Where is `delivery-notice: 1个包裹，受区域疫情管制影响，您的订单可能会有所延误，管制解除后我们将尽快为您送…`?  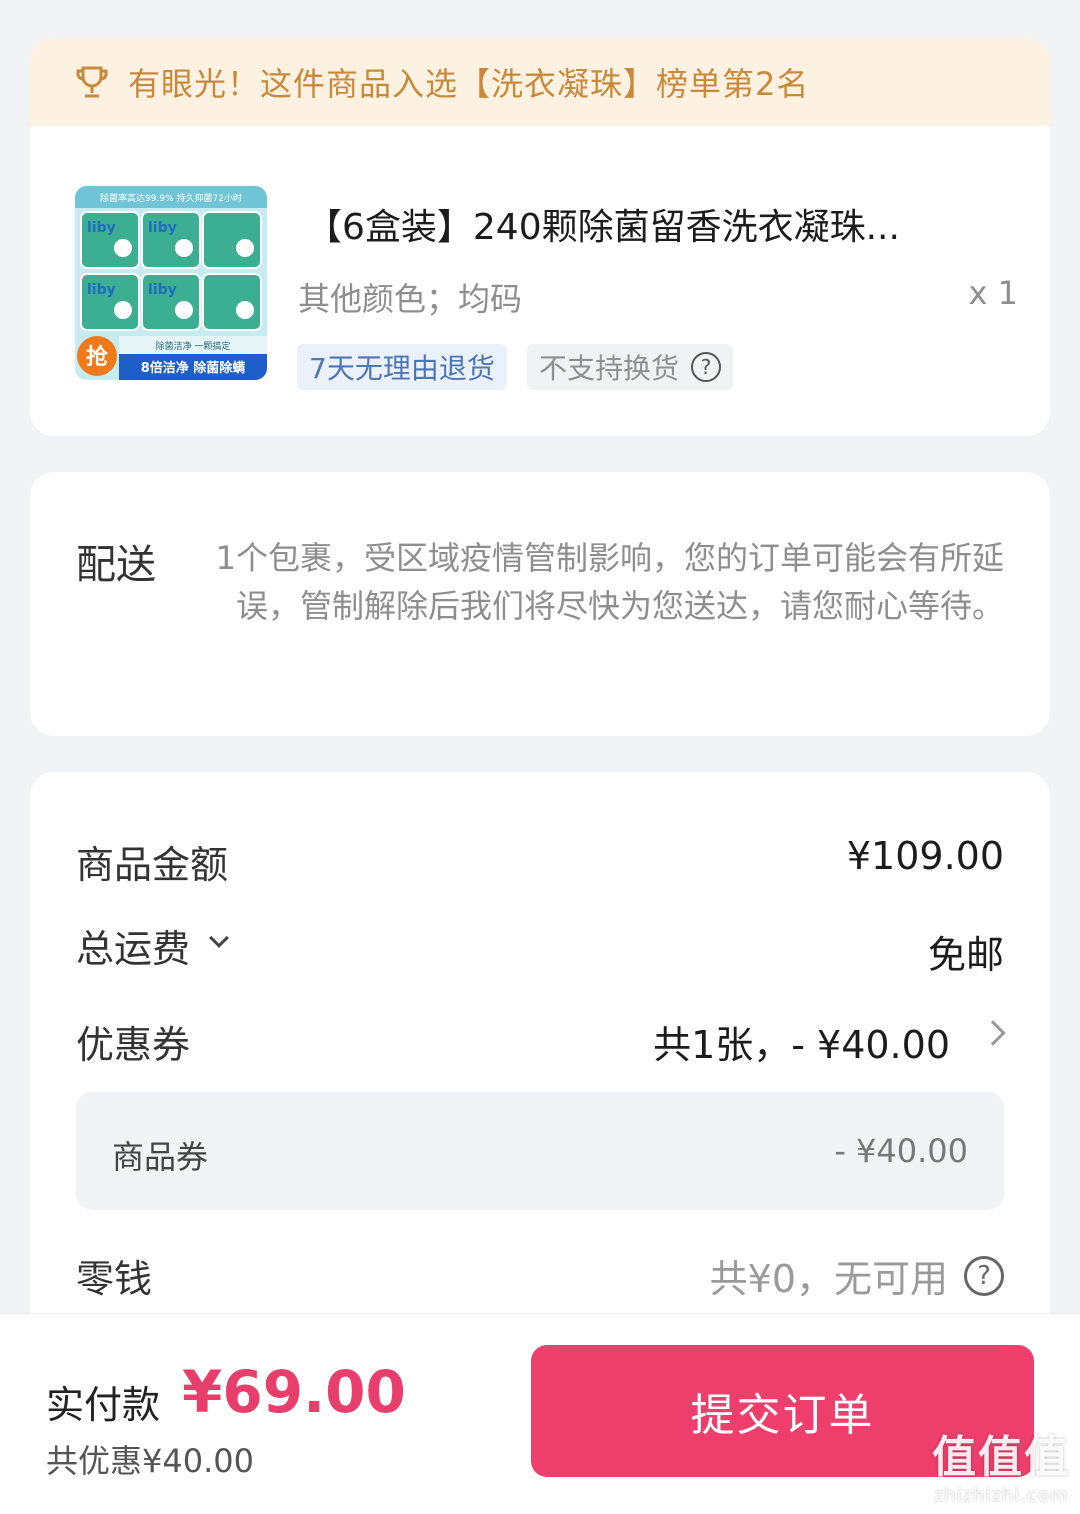 delivery-notice: 1个包裹，受区域疫情管制影响，您的订单可能会有所延误，管制解除后我们将尽快为您送… is located at coordinates (609, 582).